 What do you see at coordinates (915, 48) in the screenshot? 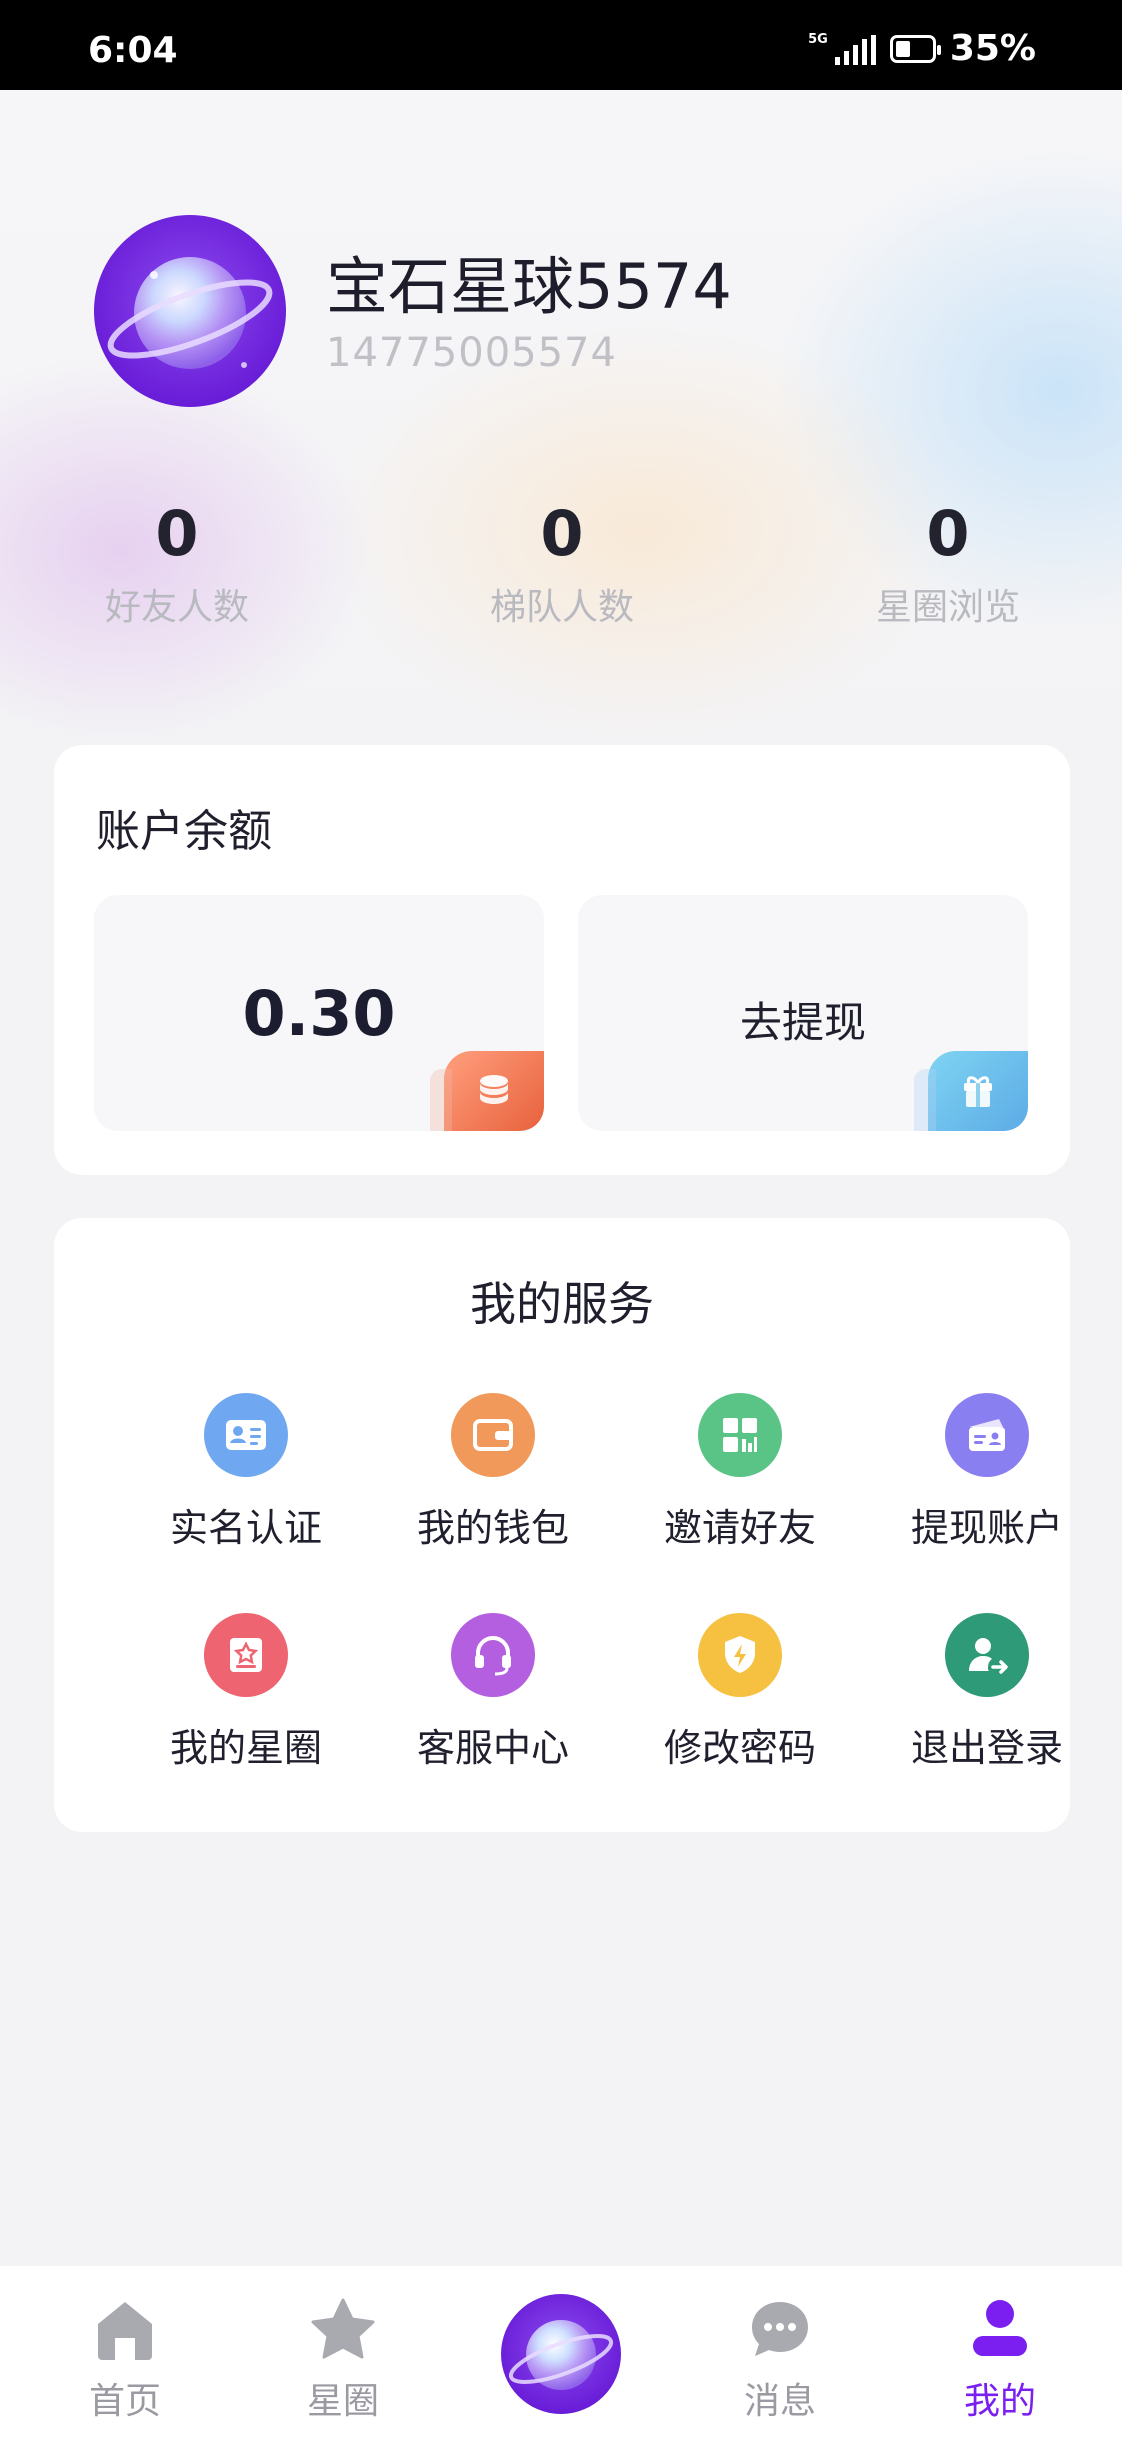
I see `battery-icon` at bounding box center [915, 48].